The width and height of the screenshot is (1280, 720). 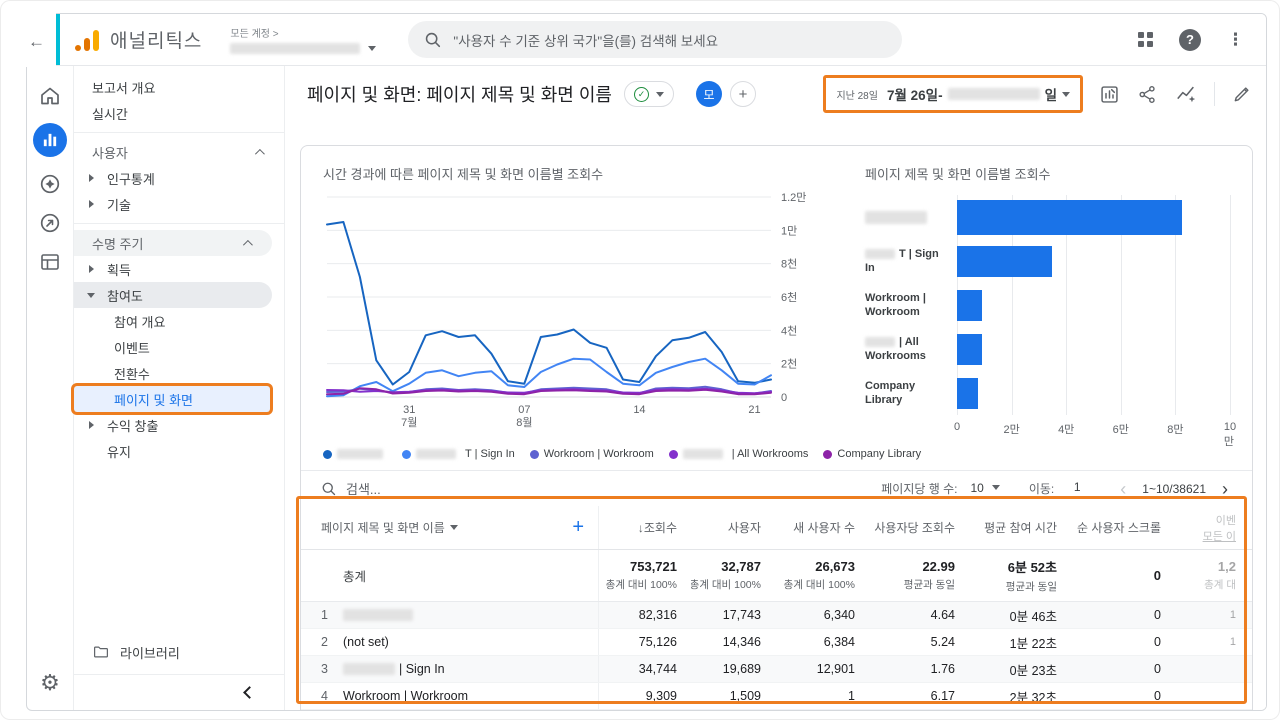 I want to click on explore-icon, so click(x=50, y=184).